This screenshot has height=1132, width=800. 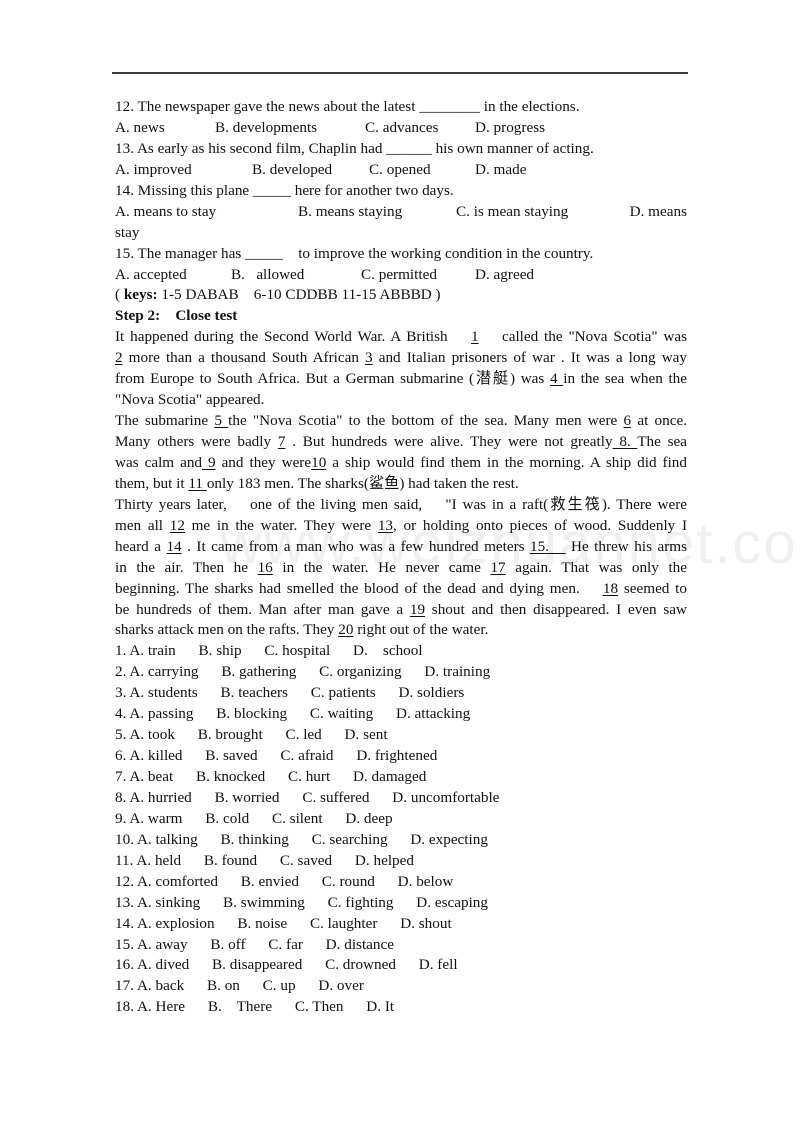 I want to click on option-a: A. back, so click(x=171, y=986).